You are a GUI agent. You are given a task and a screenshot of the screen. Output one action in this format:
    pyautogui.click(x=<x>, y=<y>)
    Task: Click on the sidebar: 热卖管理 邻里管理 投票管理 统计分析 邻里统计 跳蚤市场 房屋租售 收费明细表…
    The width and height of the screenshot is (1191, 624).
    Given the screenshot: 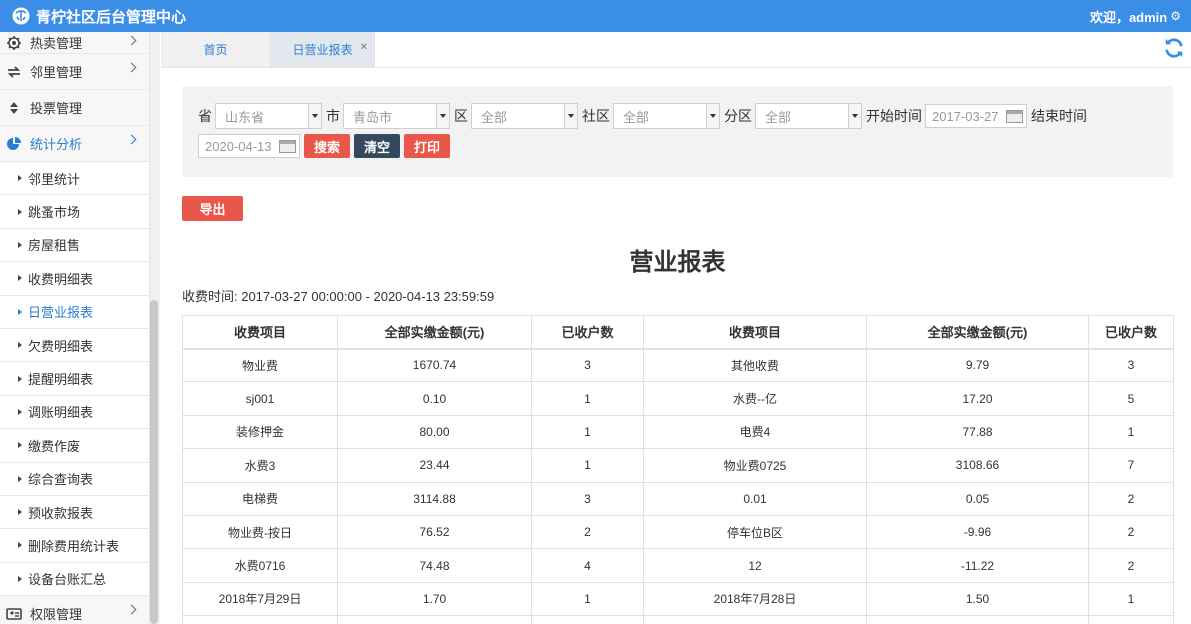 What is the action you would take?
    pyautogui.click(x=75, y=328)
    